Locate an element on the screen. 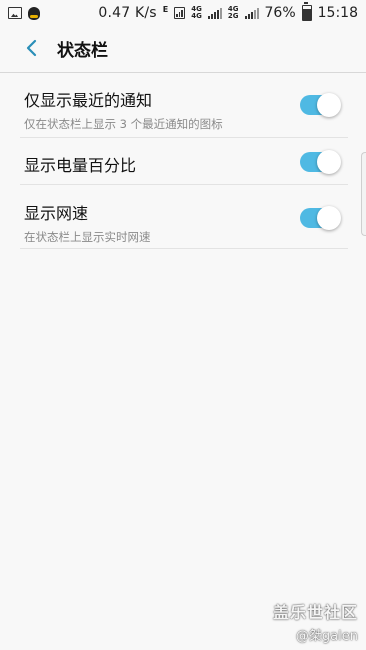 This screenshot has width=366, height=650. setting-row-battery-percentage: 显示电量百分比 is located at coordinates (184, 161).